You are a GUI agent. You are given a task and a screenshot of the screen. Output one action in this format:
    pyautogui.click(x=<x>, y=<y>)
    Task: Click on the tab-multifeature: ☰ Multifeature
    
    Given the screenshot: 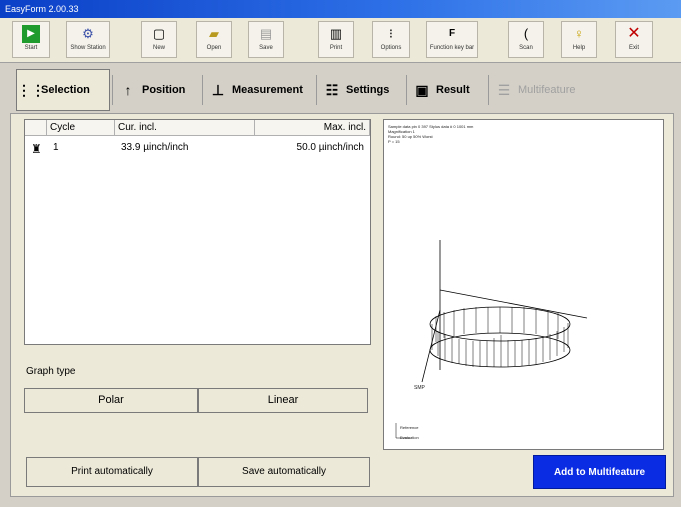 What is the action you would take?
    pyautogui.click(x=546, y=90)
    